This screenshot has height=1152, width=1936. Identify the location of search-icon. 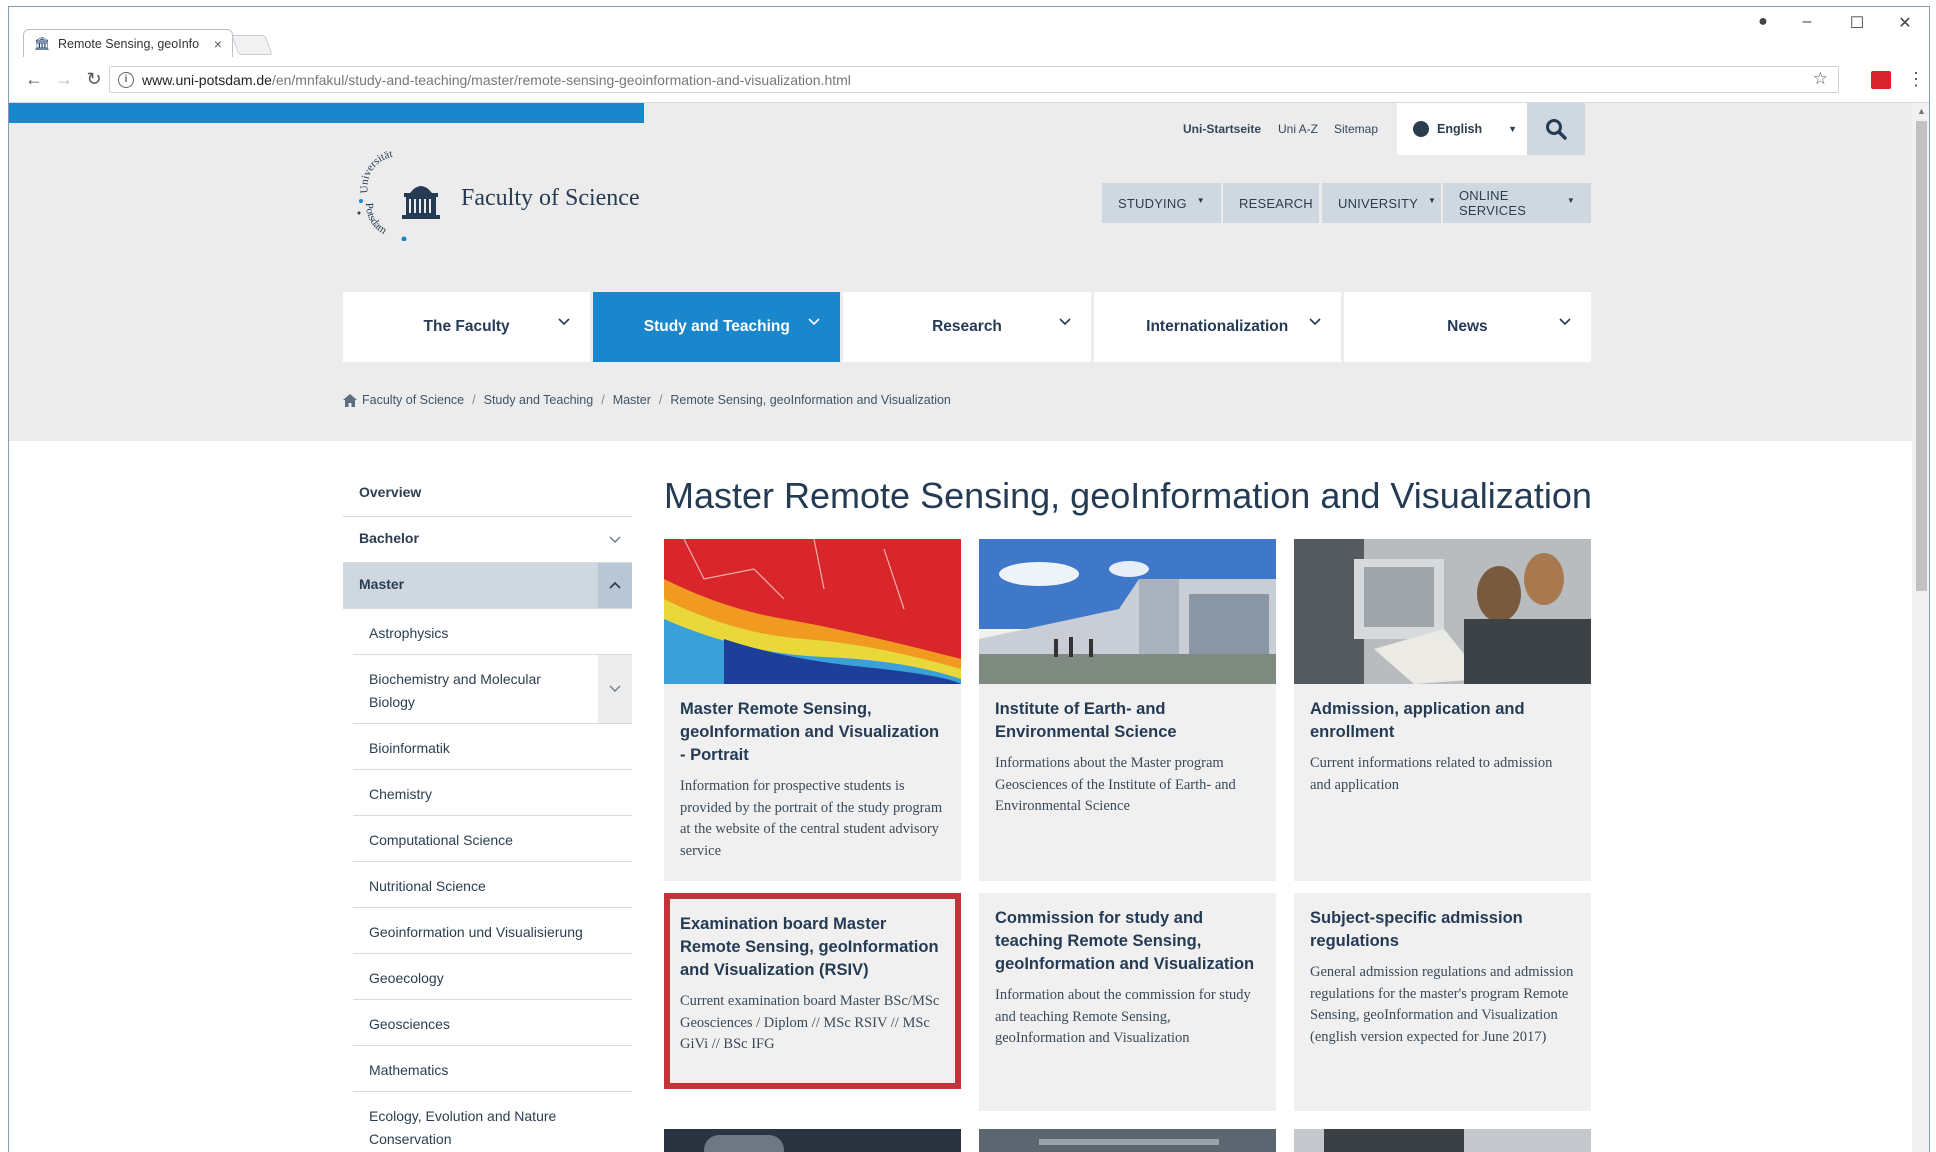
(1556, 129).